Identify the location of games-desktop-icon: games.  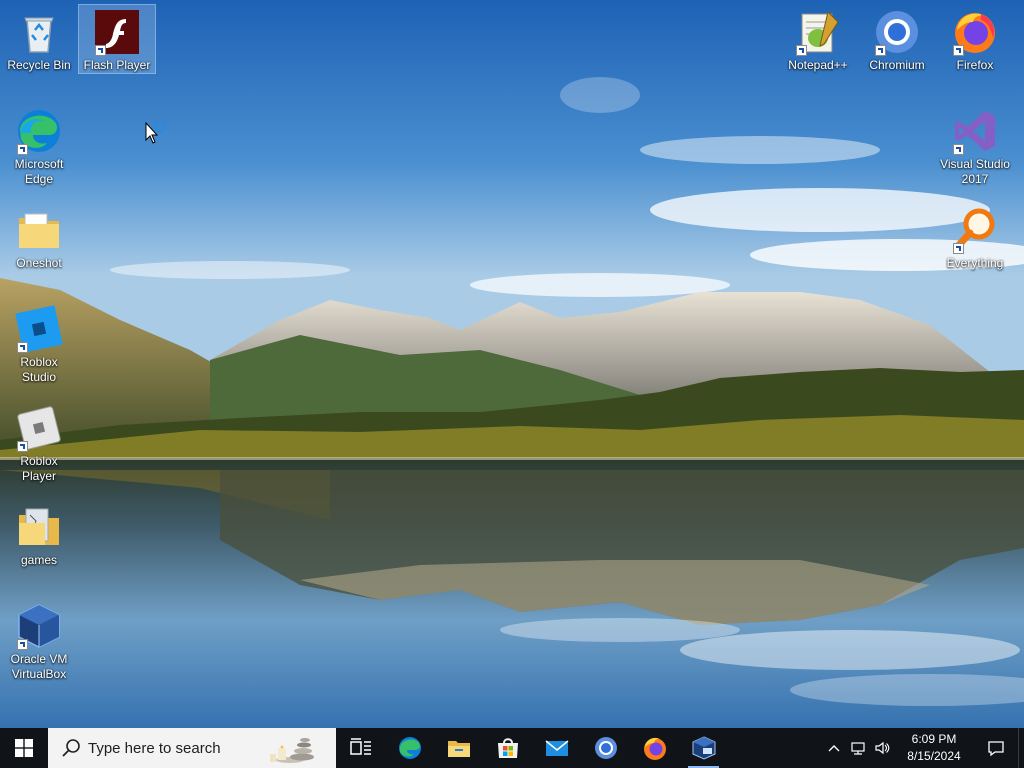
(39, 534).